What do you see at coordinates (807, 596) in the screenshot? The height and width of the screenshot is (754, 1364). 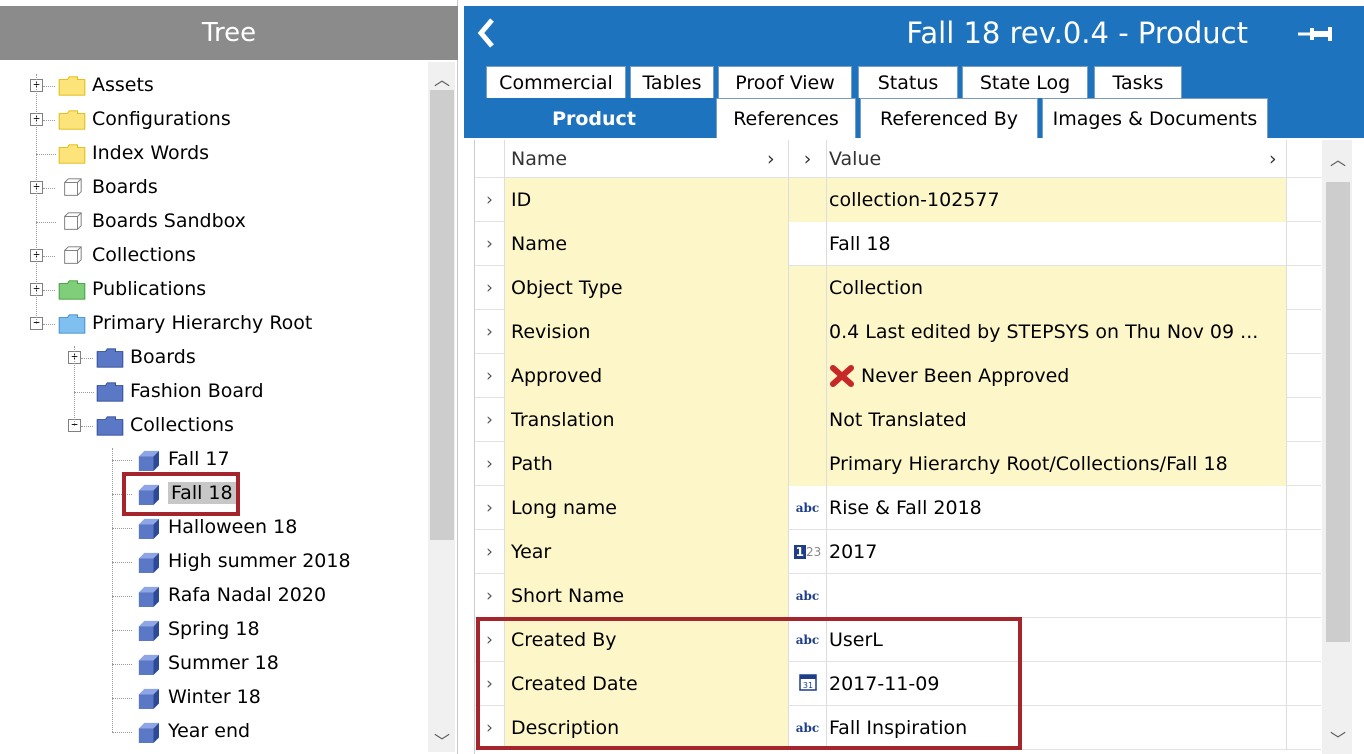 I see `text-type-icon: abc` at bounding box center [807, 596].